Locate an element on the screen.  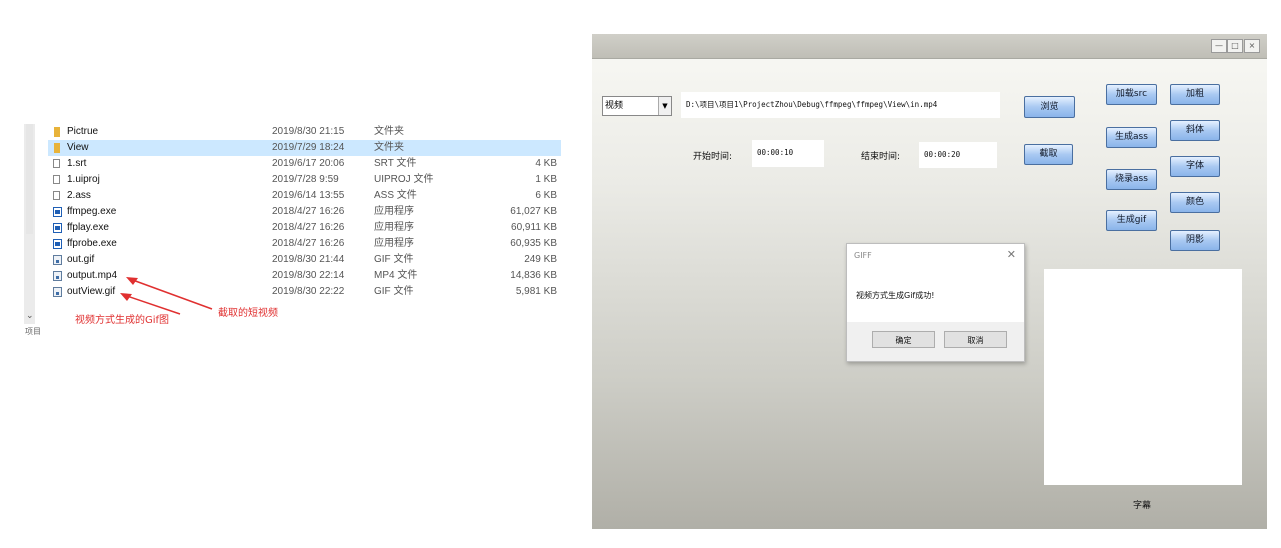
font-button: 字体 is located at coordinates (1195, 166).